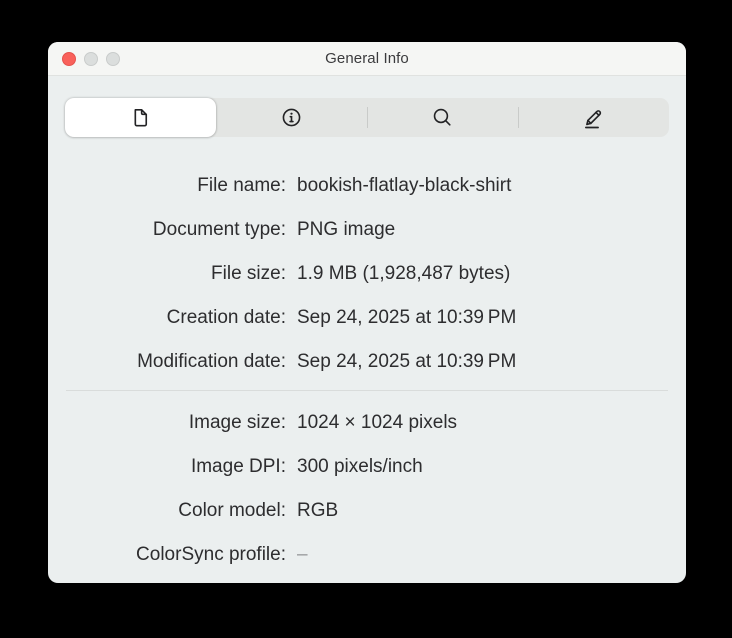 Image resolution: width=732 pixels, height=638 pixels. Describe the element at coordinates (360, 466) in the screenshot. I see `row-value: 300 pixels/inch` at that location.